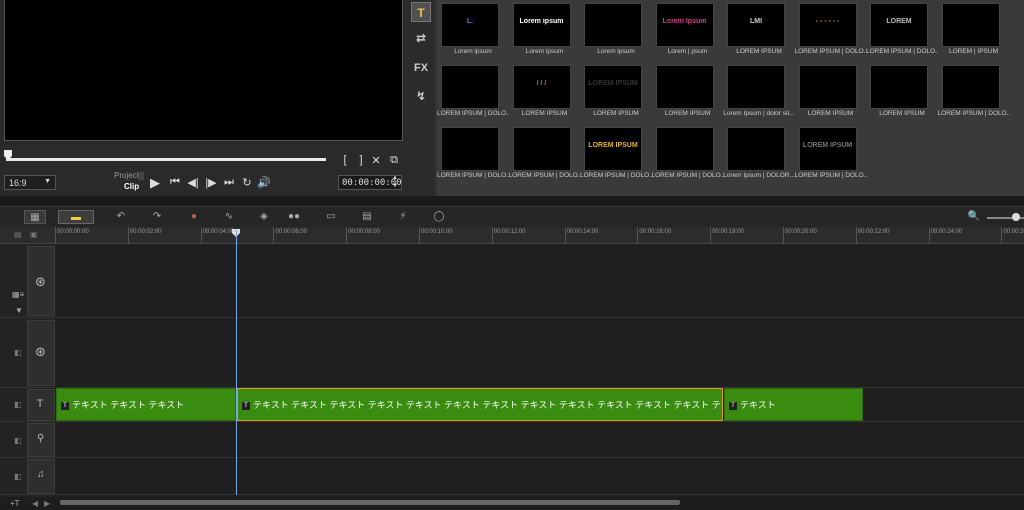  What do you see at coordinates (18, 234) in the screenshot?
I see `track-manager-icon: ▤` at bounding box center [18, 234].